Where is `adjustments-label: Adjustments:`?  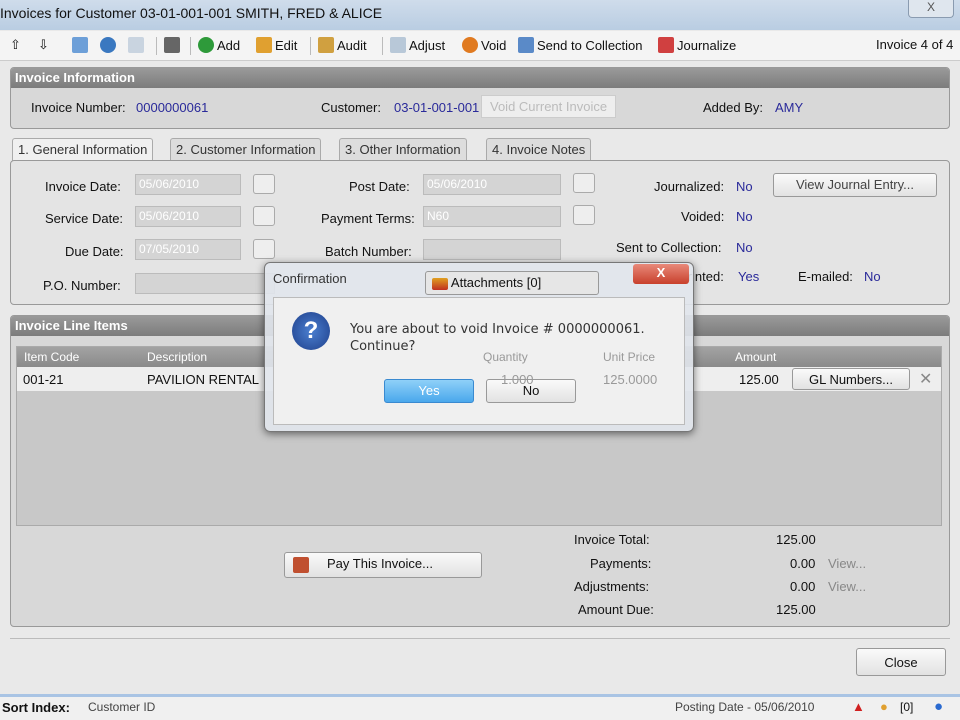 adjustments-label: Adjustments: is located at coordinates (612, 586).